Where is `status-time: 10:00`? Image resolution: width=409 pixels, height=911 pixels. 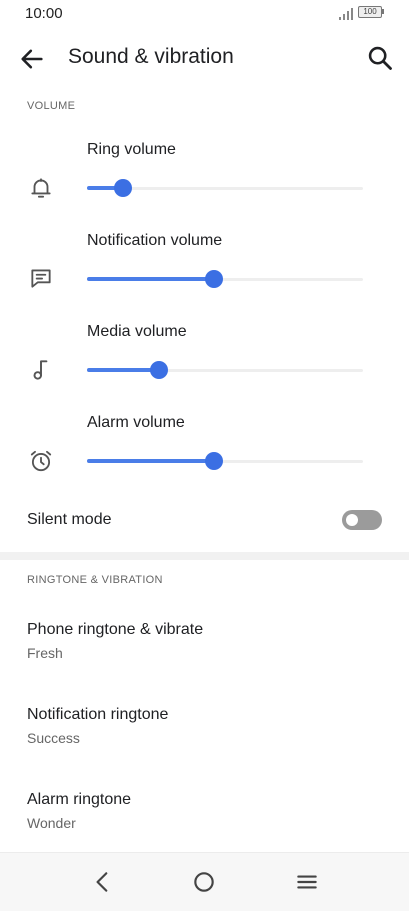
status-time: 10:00 is located at coordinates (44, 13).